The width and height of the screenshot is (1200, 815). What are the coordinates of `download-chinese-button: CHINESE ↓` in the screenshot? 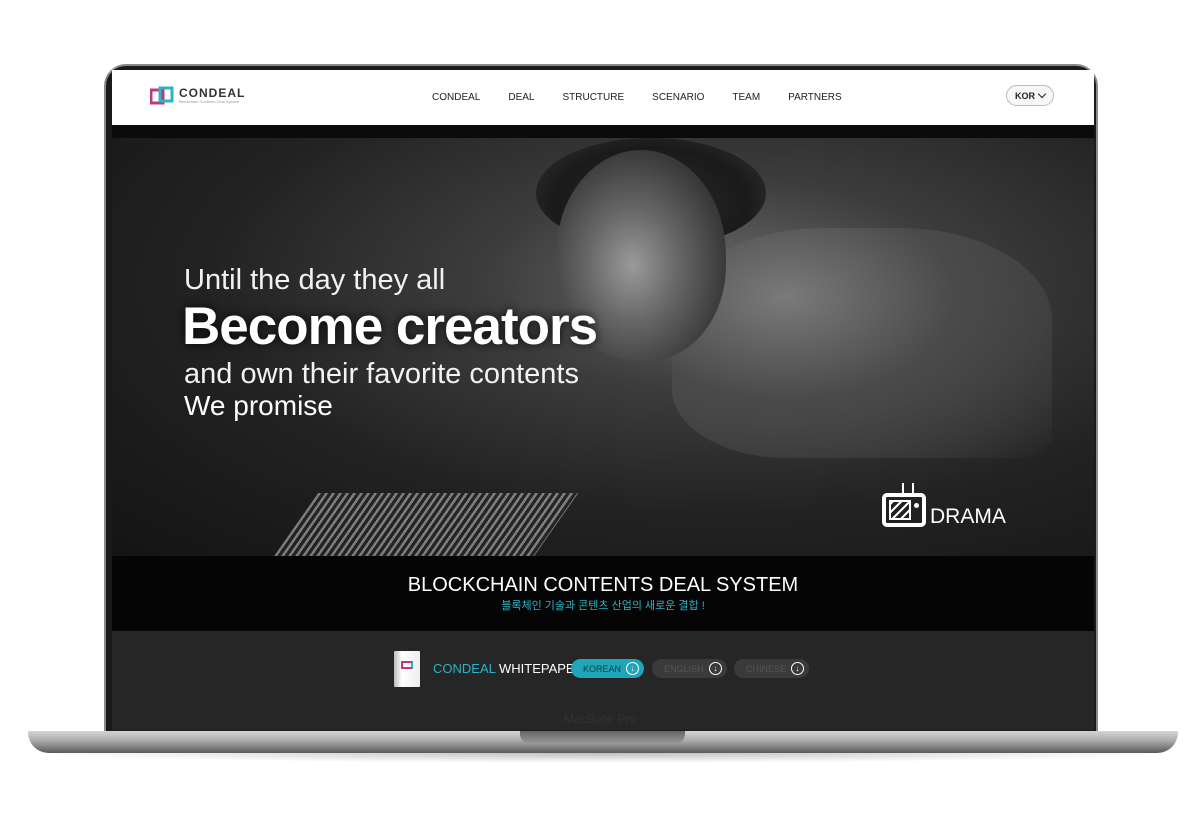 It's located at (771, 668).